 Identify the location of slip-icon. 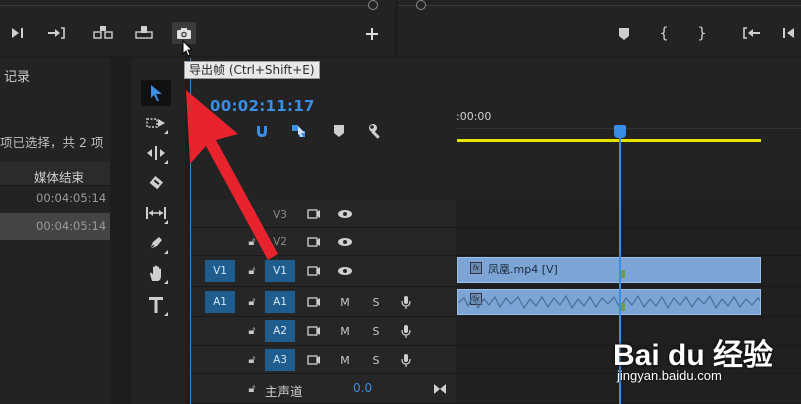
(156, 213).